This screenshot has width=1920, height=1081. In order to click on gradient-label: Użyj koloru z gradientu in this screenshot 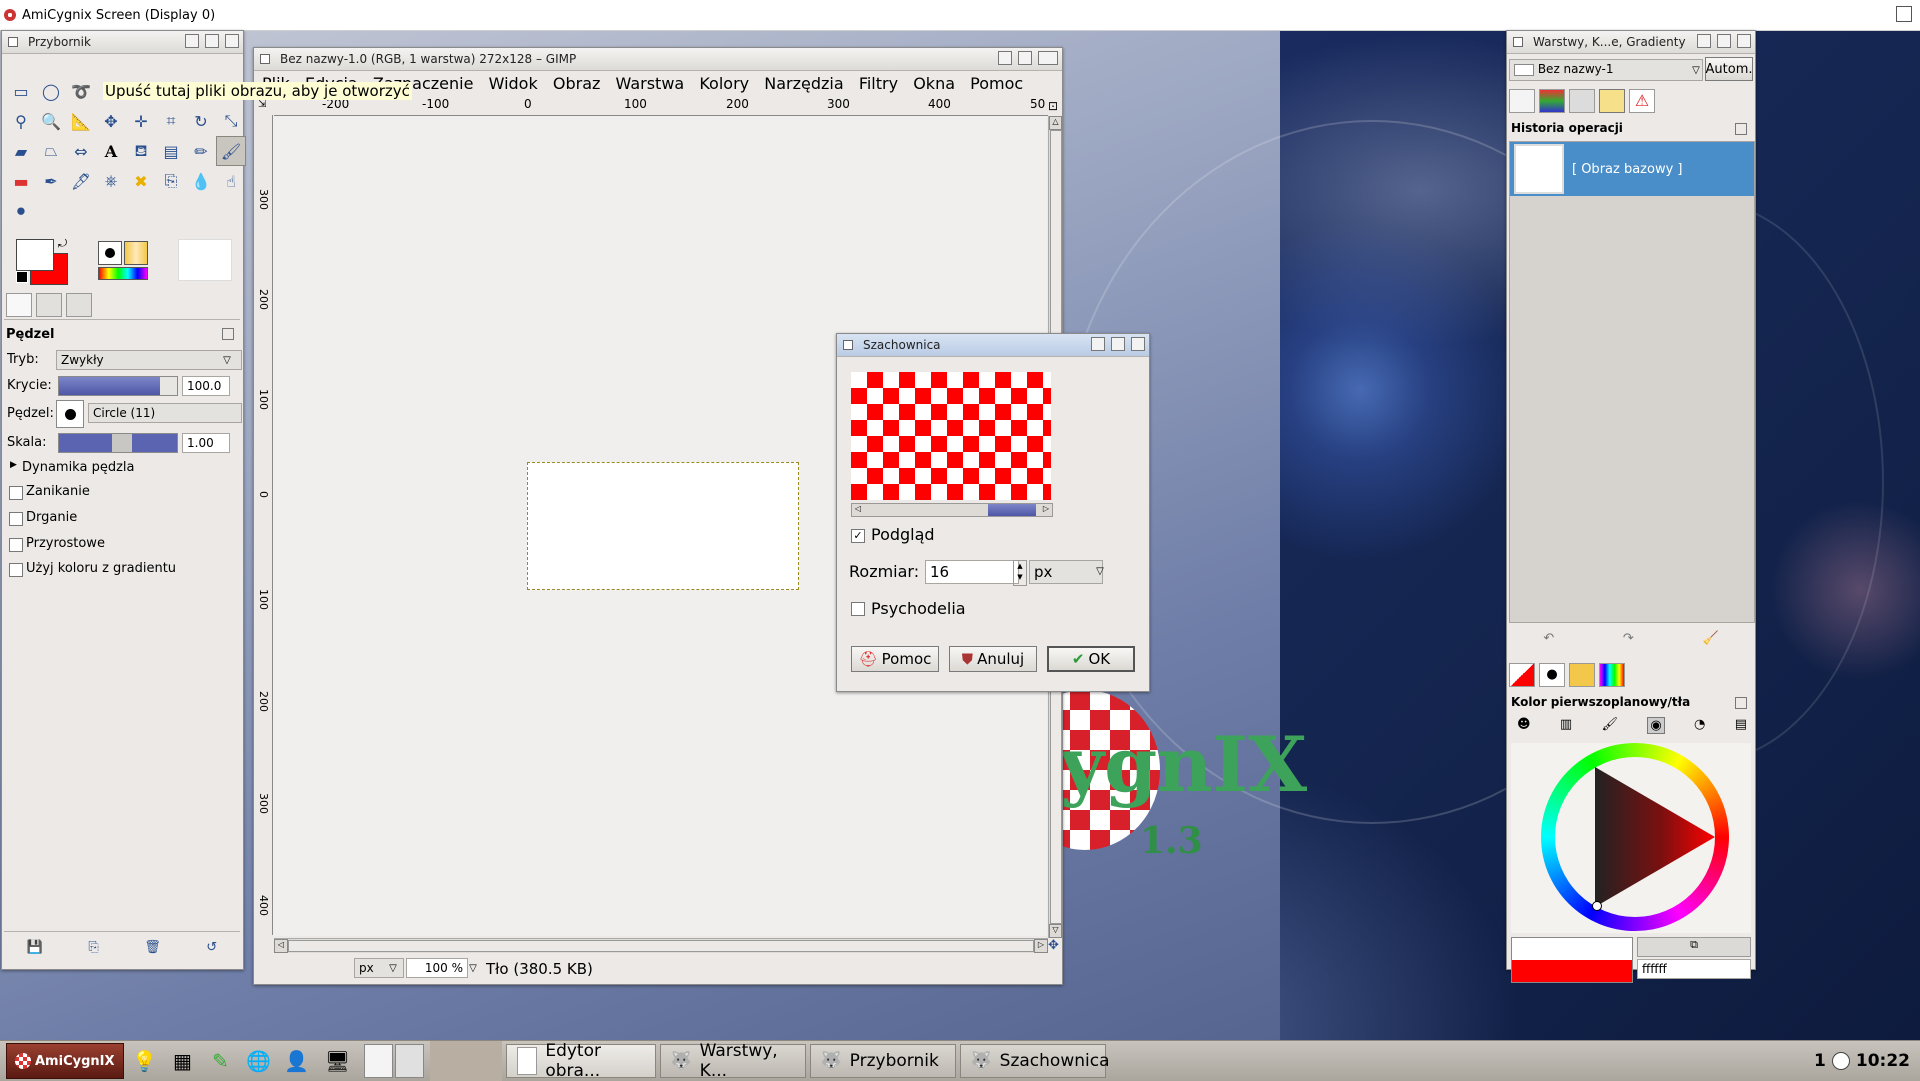, I will do `click(101, 568)`.